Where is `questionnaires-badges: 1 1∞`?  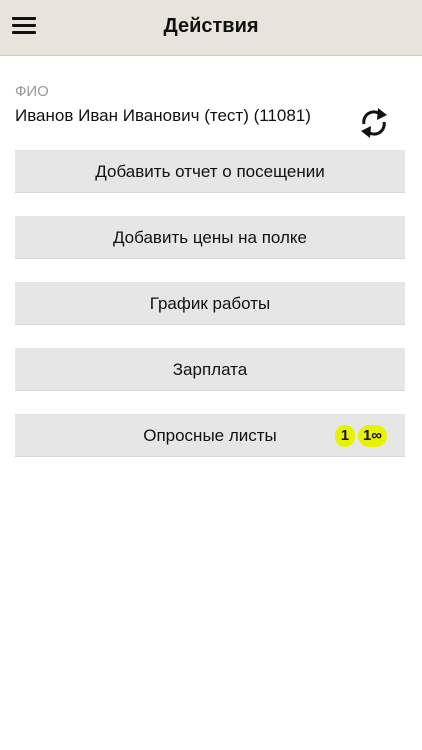 questionnaires-badges: 1 1∞ is located at coordinates (360, 436).